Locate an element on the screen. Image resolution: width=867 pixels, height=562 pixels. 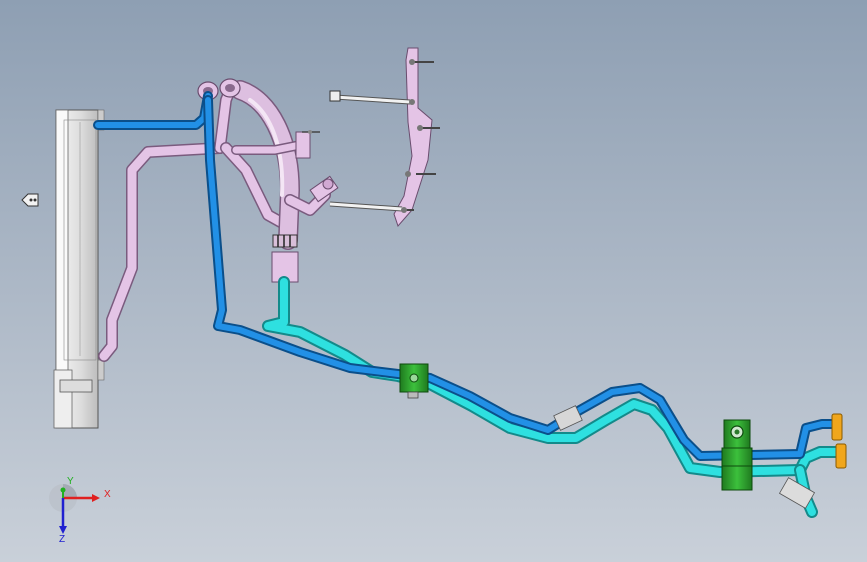
radiator-connector is located at coordinates (30, 200).